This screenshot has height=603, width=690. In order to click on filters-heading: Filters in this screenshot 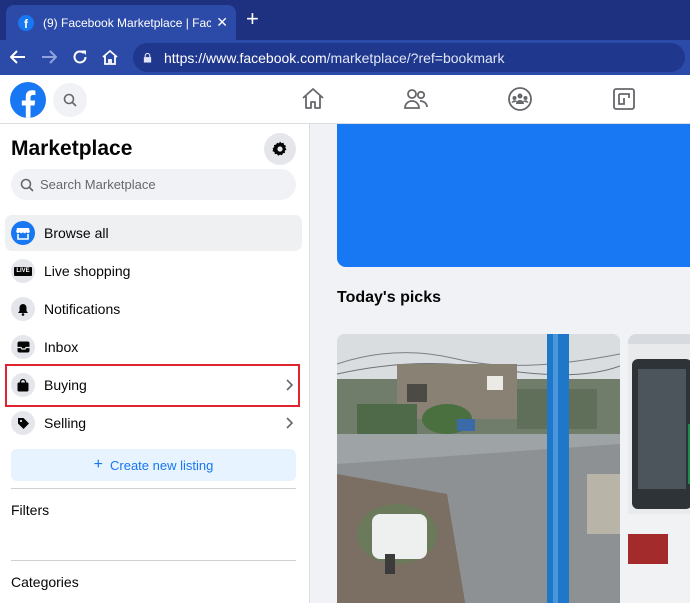, I will do `click(30, 510)`.